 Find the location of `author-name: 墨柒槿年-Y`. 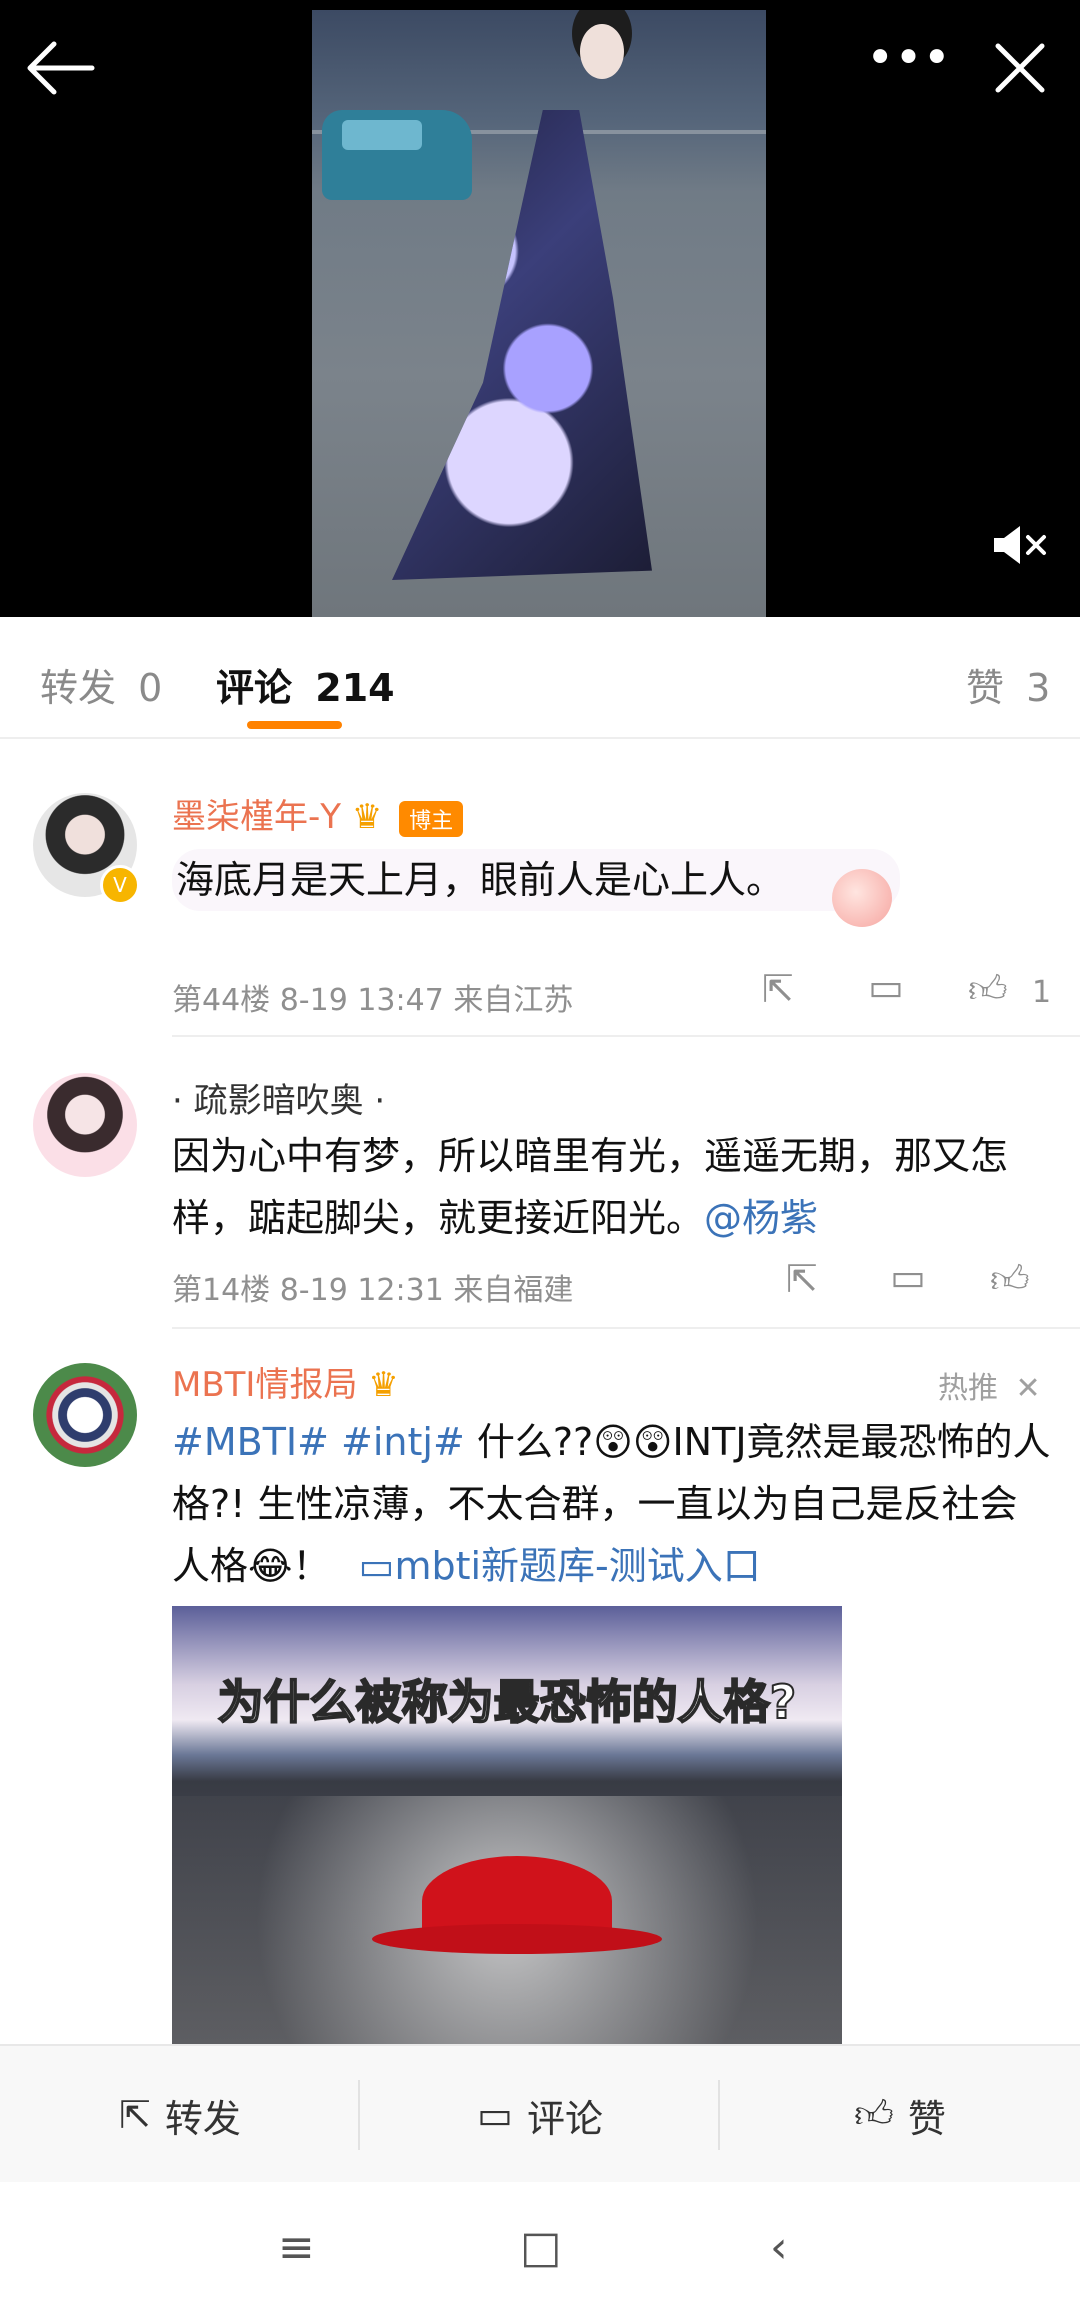

author-name: 墨柒槿年-Y is located at coordinates (257, 817).